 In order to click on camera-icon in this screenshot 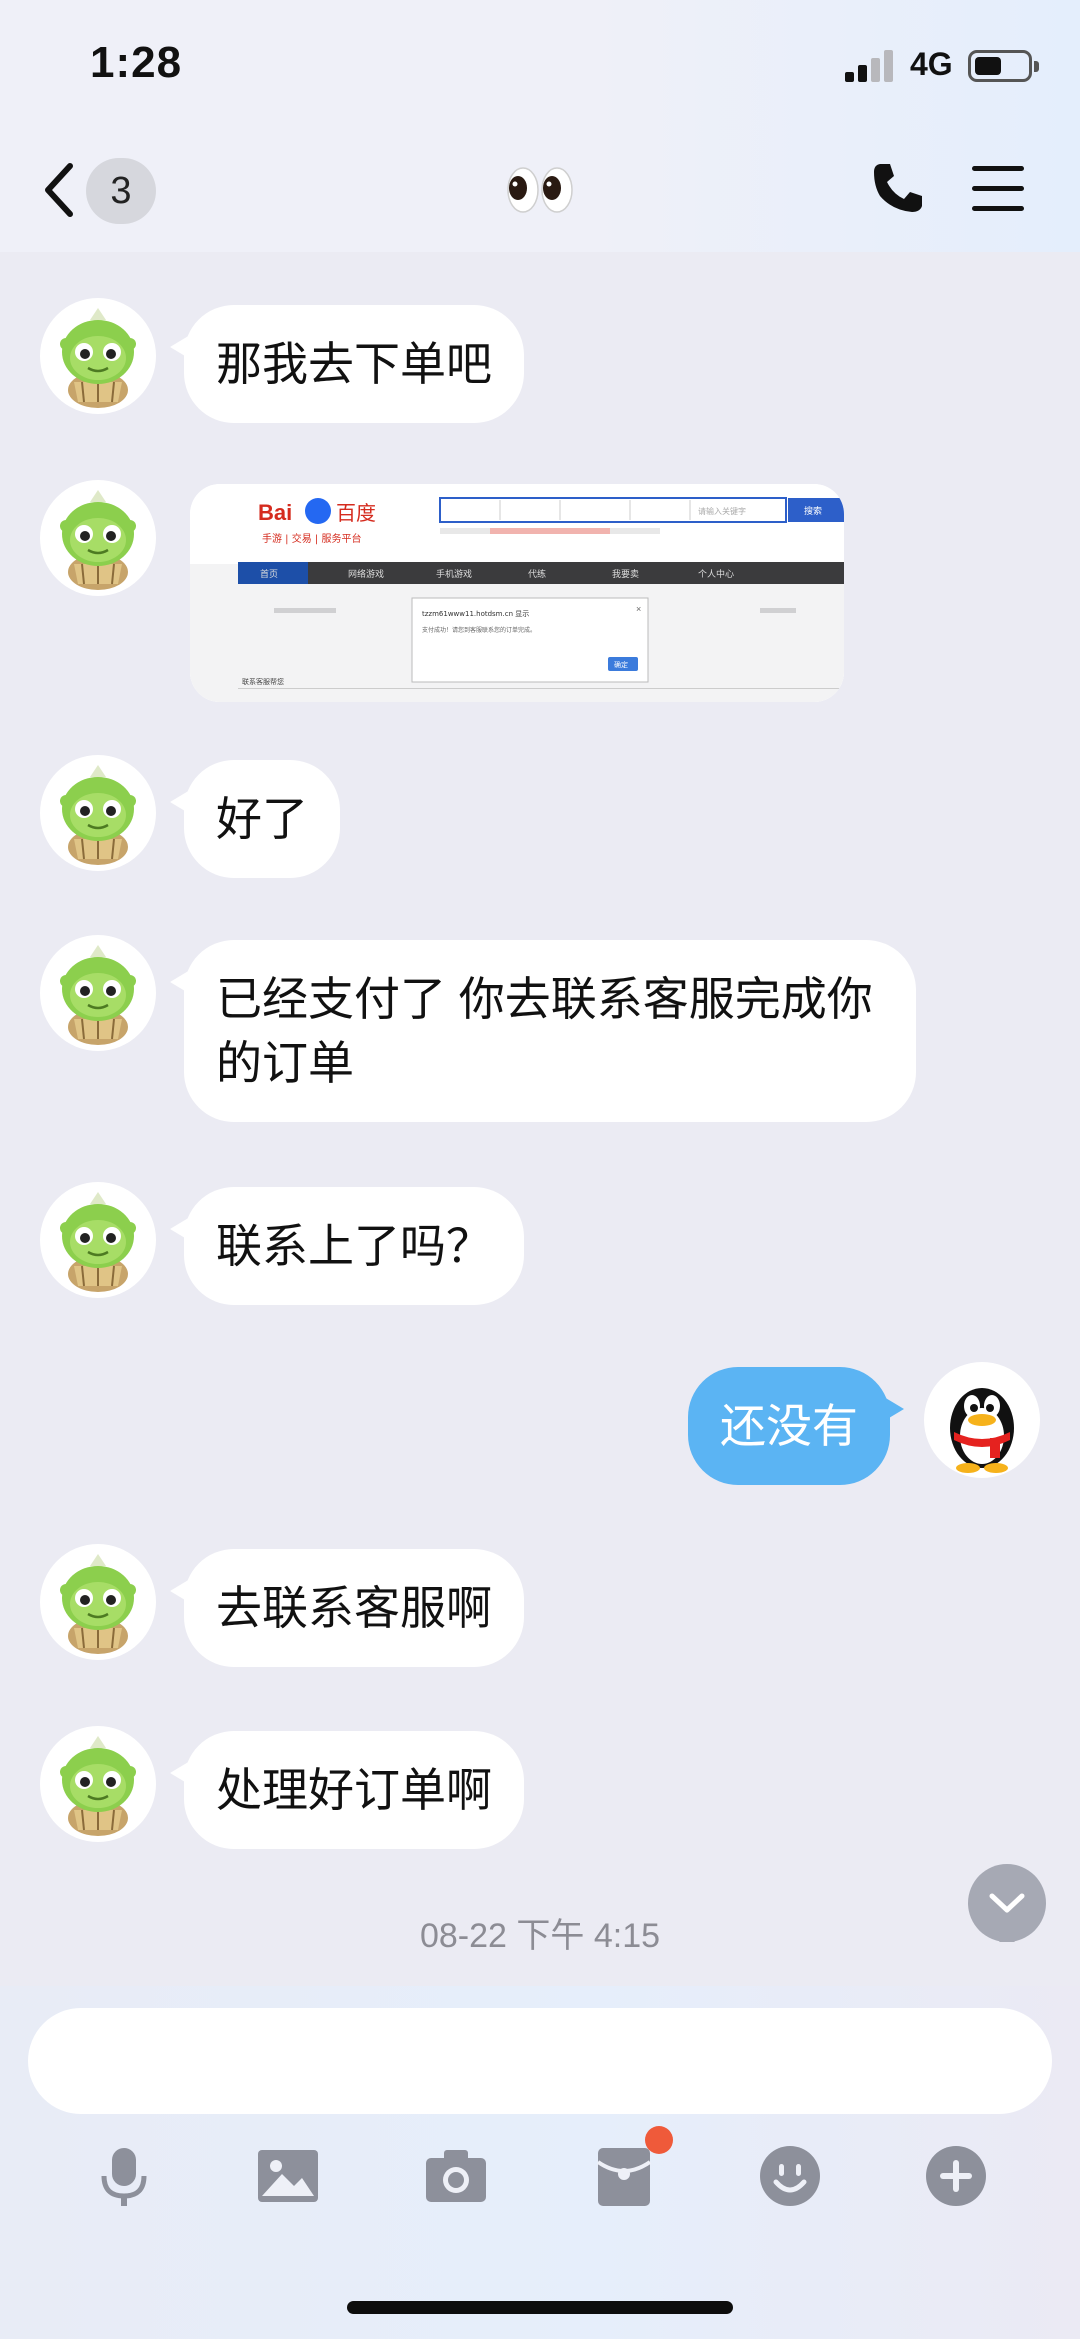, I will do `click(456, 2176)`.